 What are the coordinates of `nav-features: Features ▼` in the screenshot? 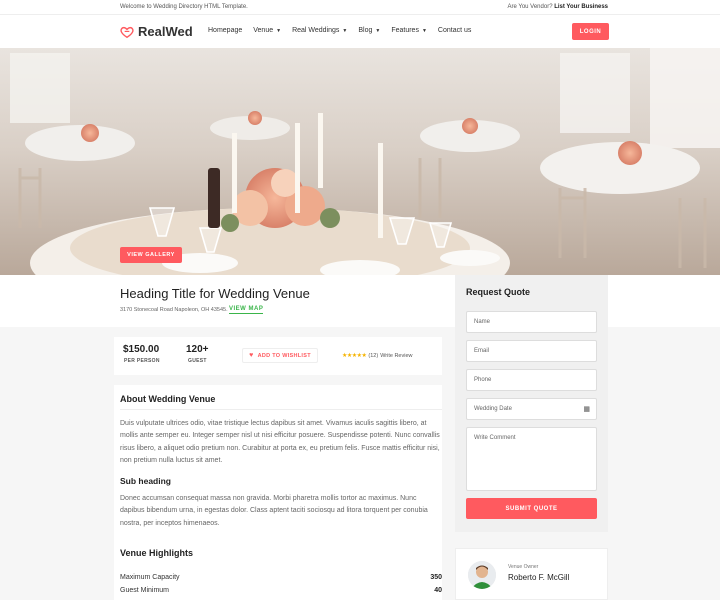 It's located at (409, 30).